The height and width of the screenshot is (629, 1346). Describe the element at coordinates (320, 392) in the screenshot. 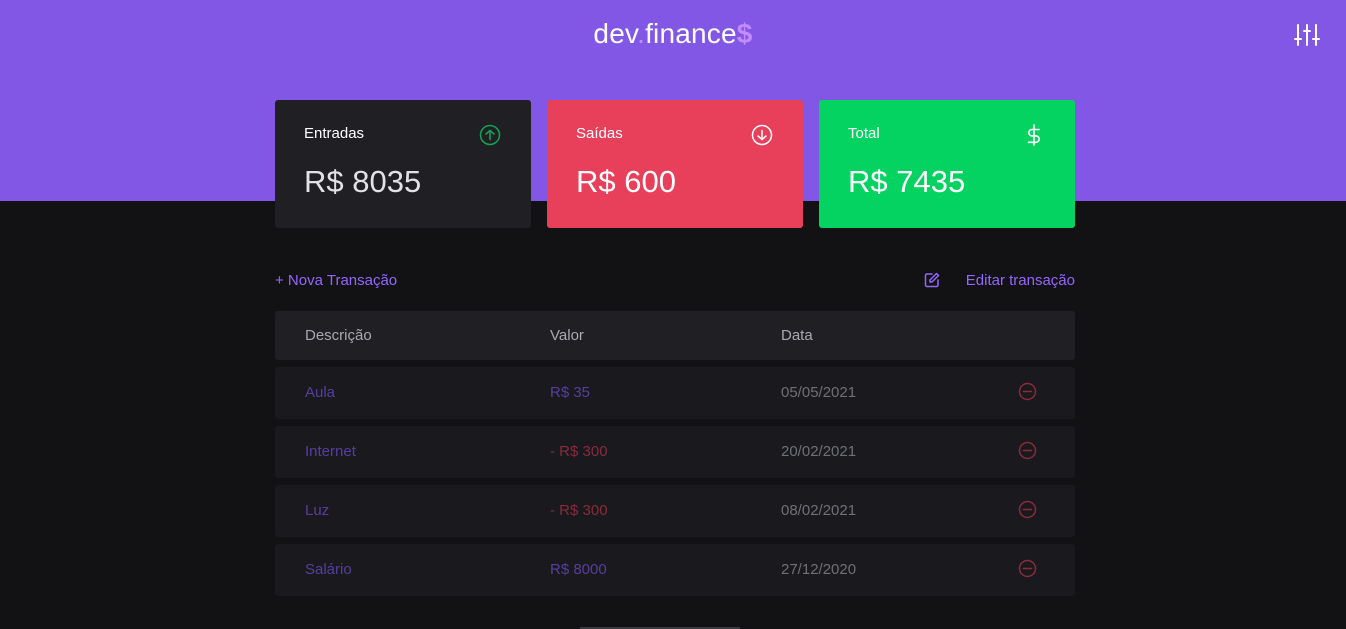

I see `row-description: Aula` at that location.